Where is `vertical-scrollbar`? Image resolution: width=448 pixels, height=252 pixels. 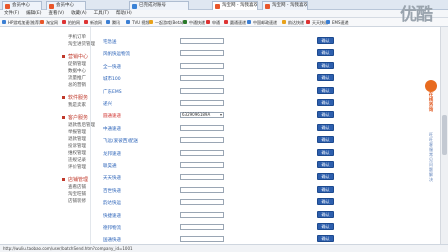
vertical-scrollbar is located at coordinates (444, 135).